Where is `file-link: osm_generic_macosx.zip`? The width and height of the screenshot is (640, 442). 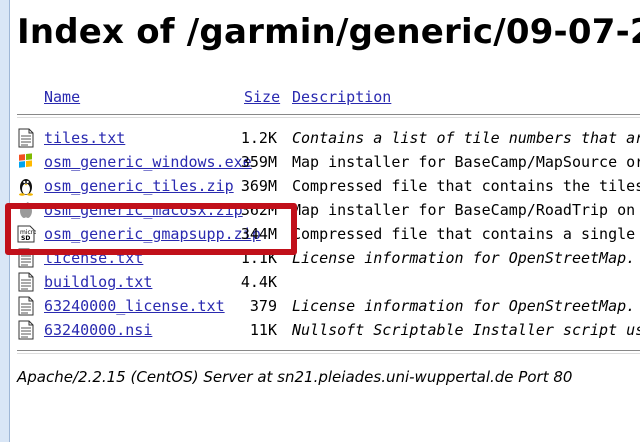 file-link: osm_generic_macosx.zip is located at coordinates (143, 210).